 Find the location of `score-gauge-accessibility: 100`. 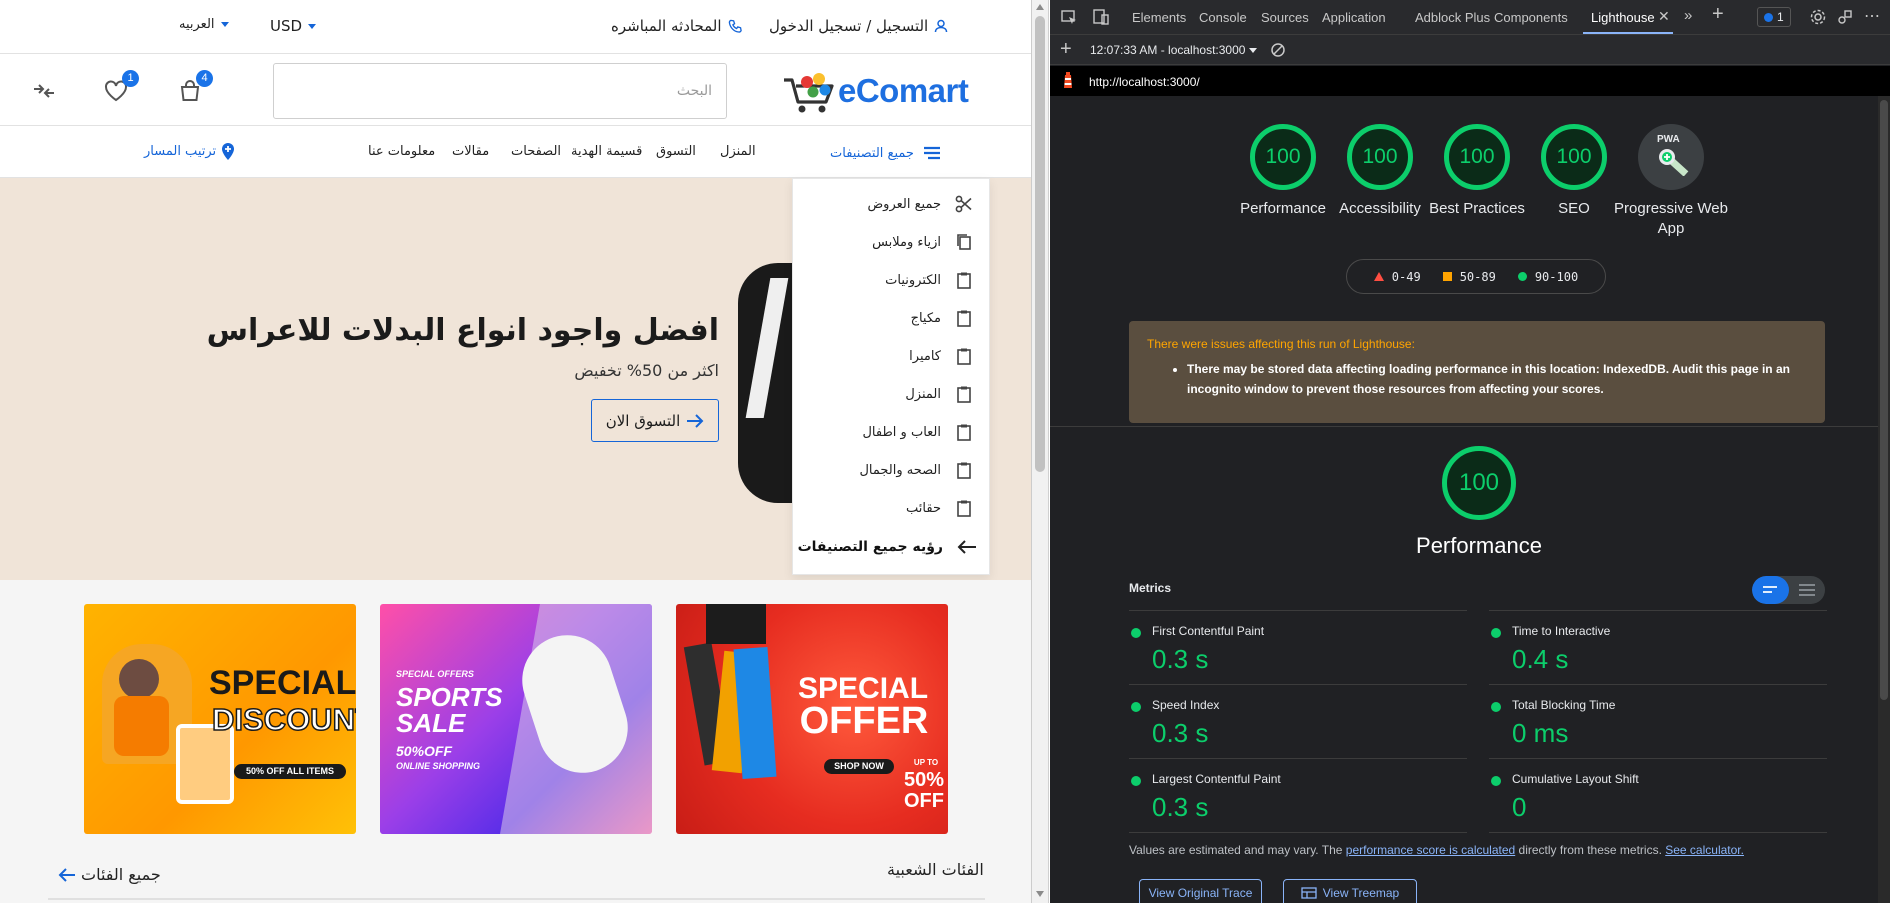

score-gauge-accessibility: 100 is located at coordinates (1380, 157).